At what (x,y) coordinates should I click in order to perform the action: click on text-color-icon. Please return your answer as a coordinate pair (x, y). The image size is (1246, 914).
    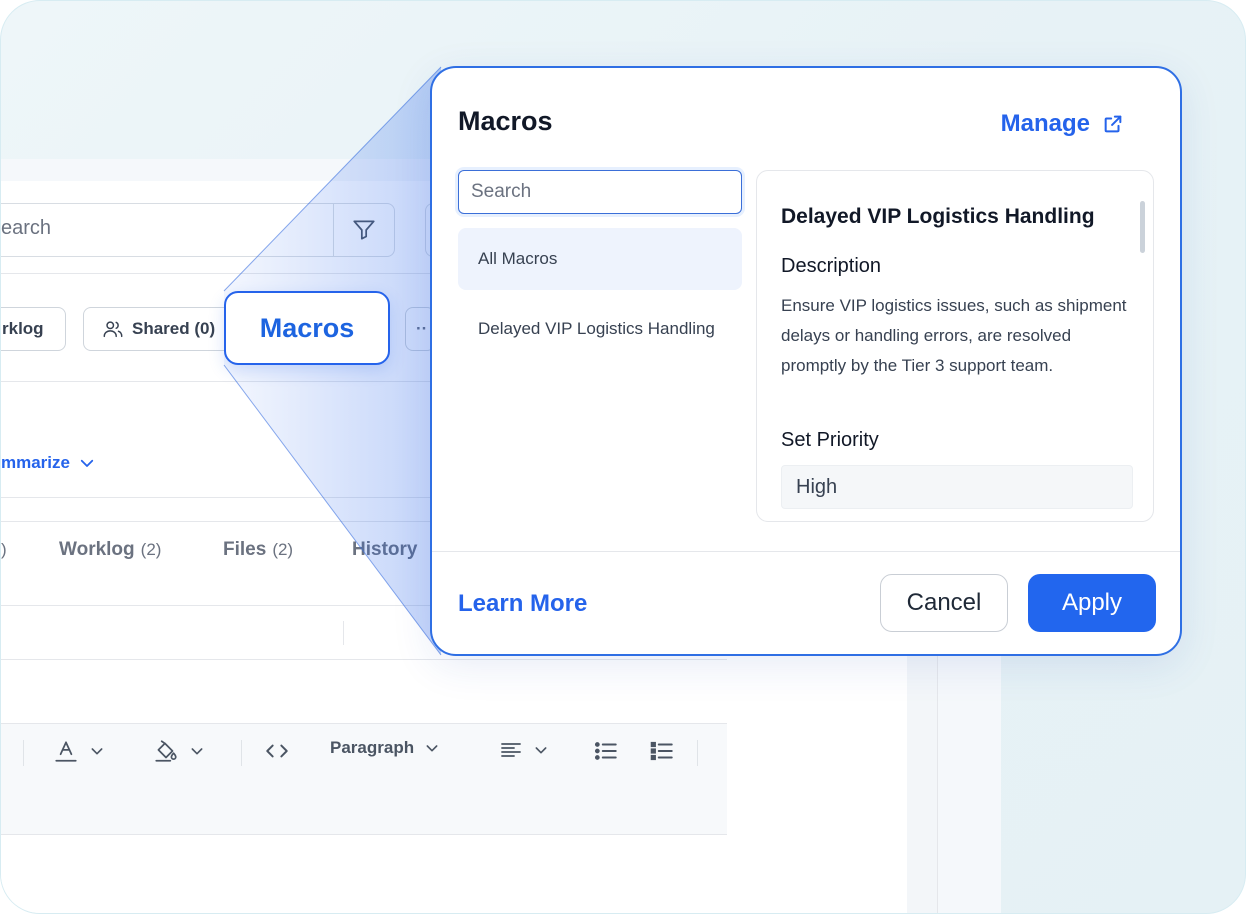
    Looking at the image, I should click on (66, 751).